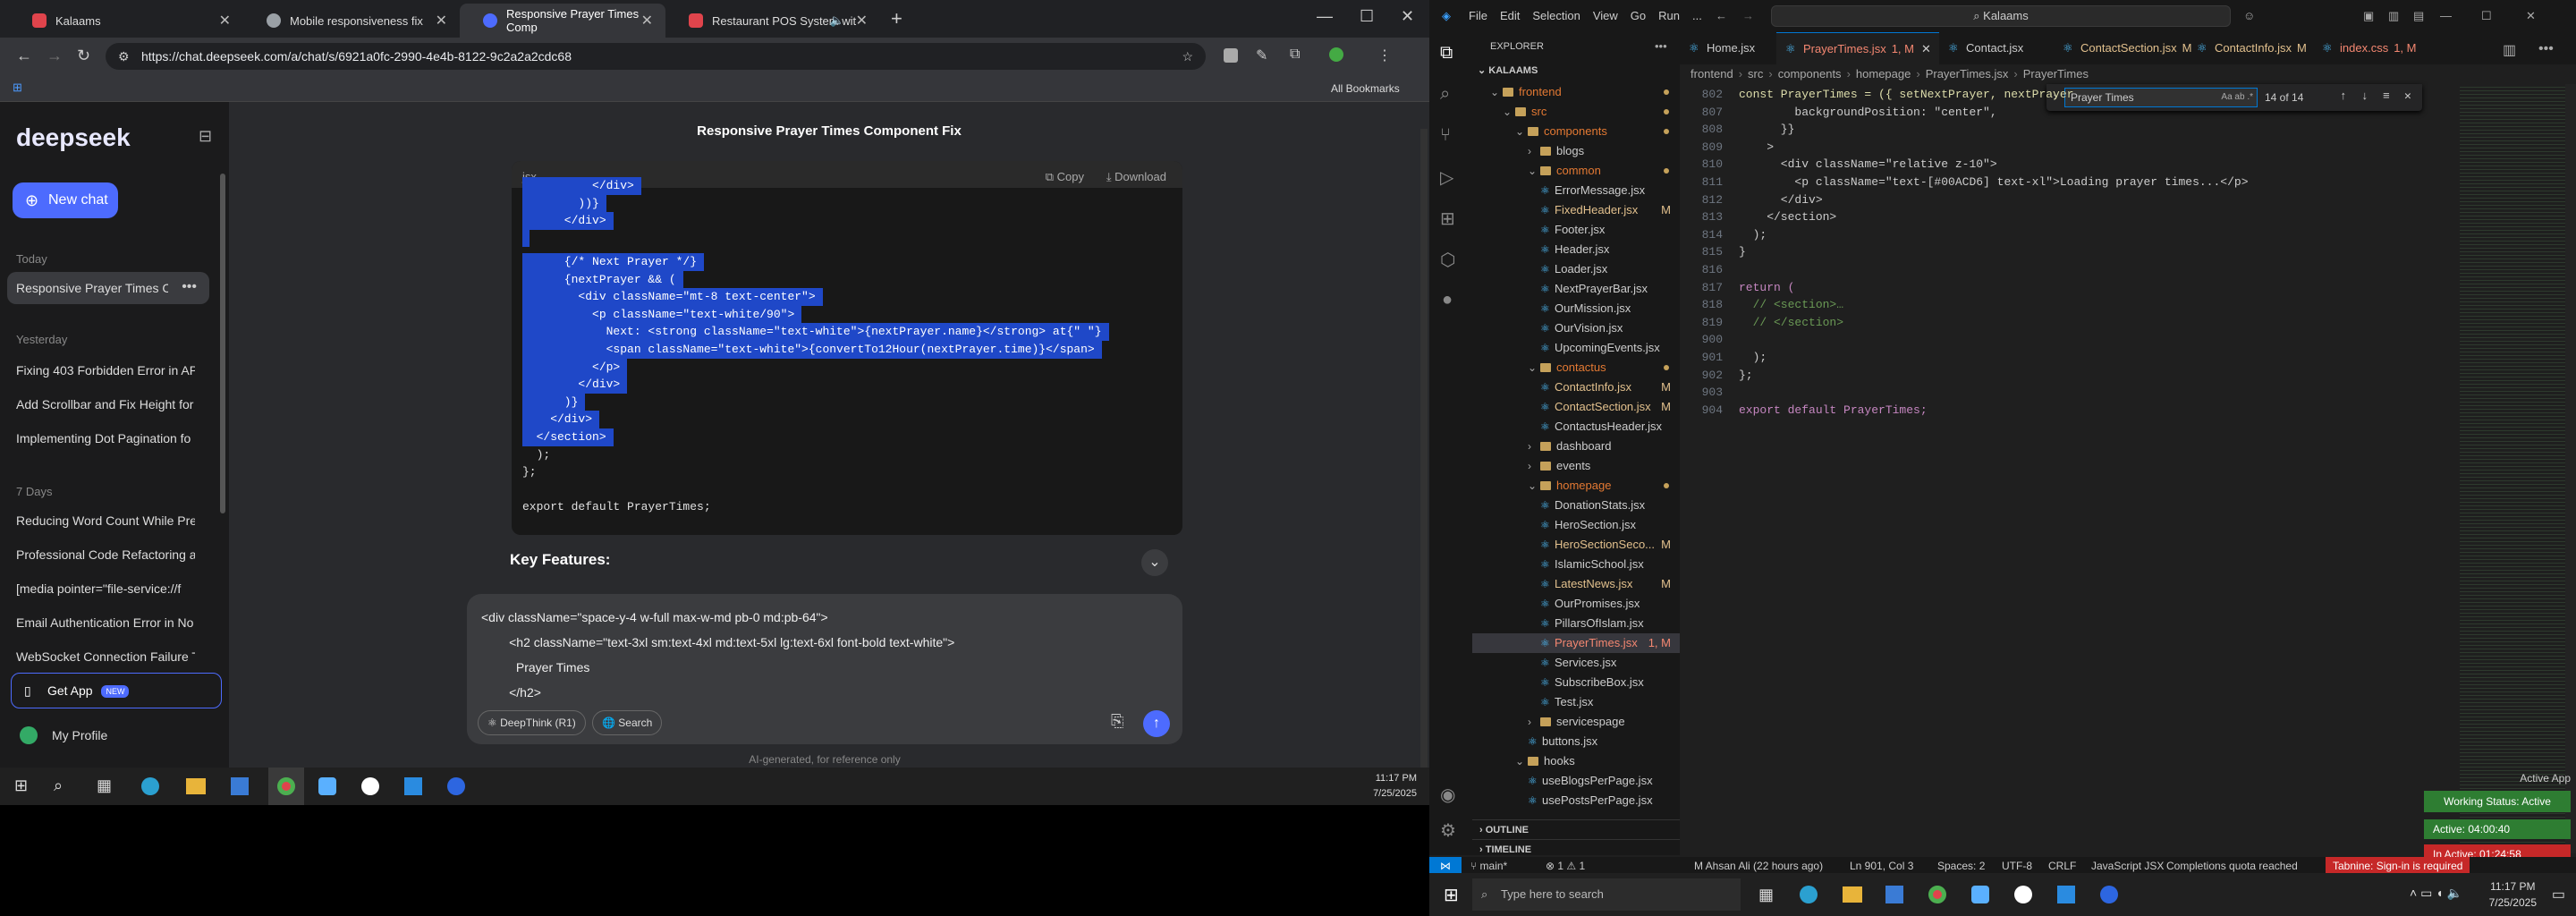 This screenshot has width=2576, height=916. Describe the element at coordinates (124, 56) in the screenshot. I see `site-info-icon: ⚙` at that location.